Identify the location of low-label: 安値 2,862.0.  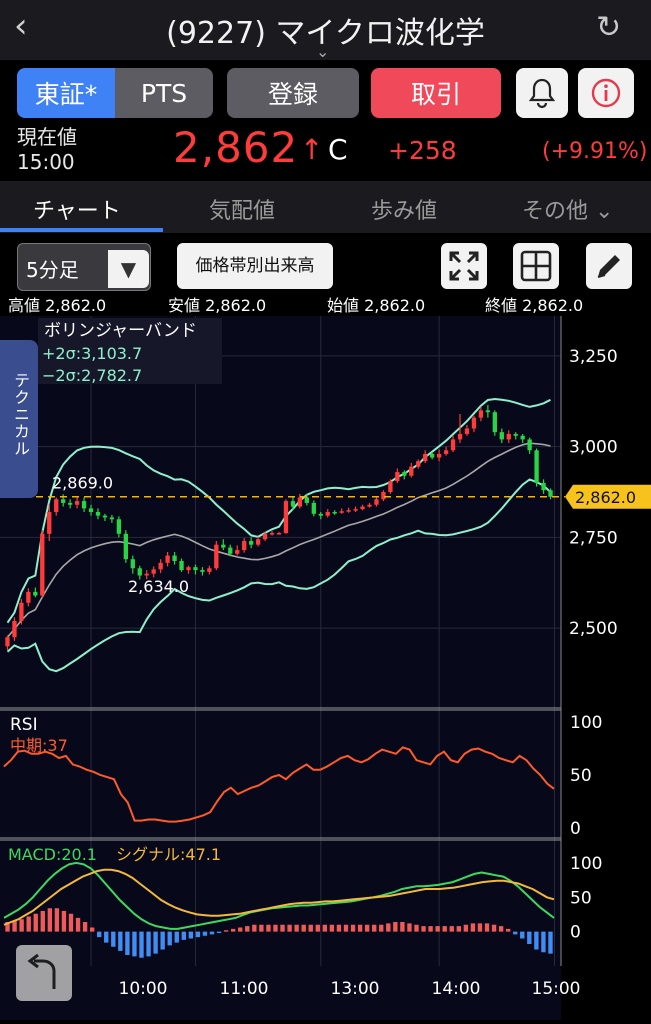
(217, 304).